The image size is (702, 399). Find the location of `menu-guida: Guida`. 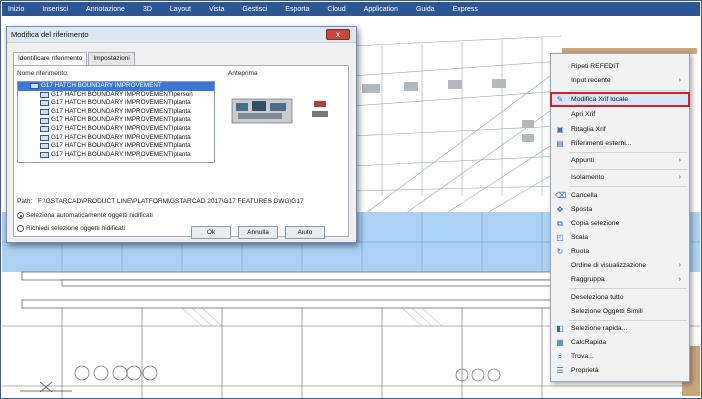

menu-guida: Guida is located at coordinates (425, 9).